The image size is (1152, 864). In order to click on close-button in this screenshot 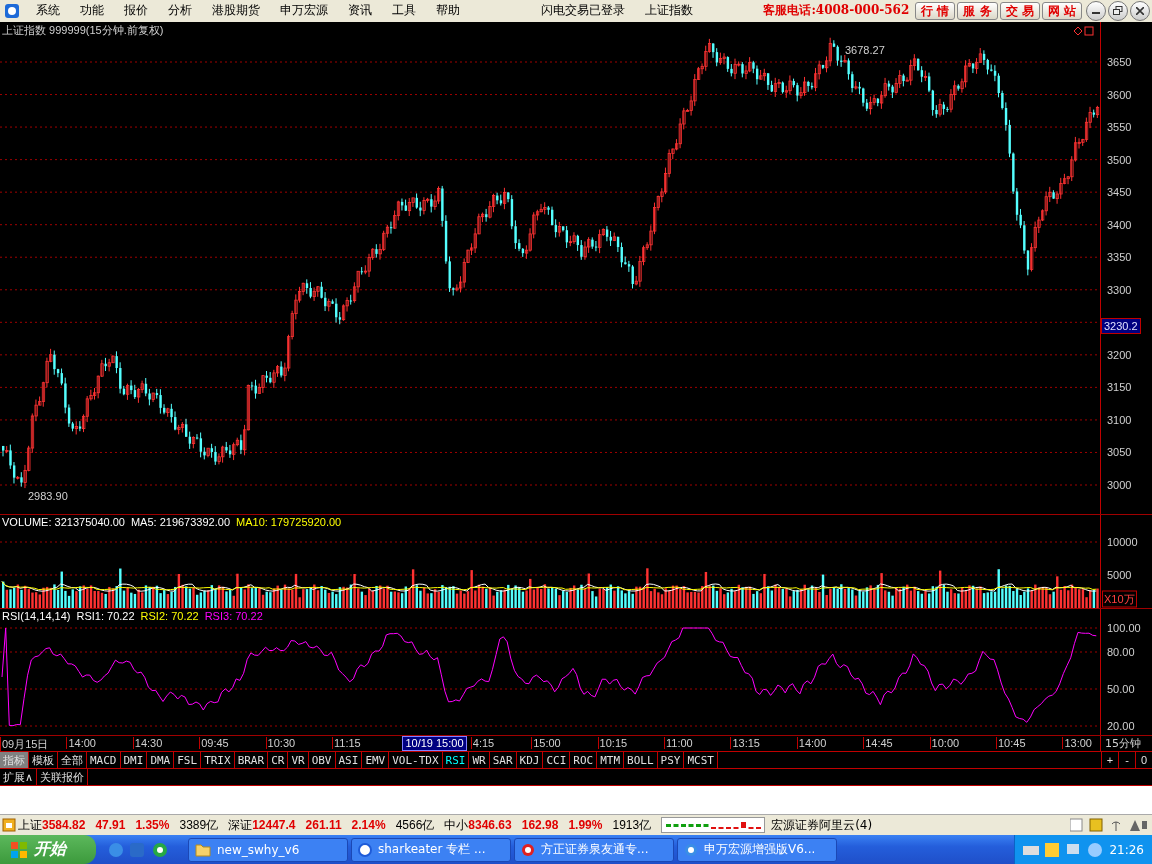, I will do `click(1140, 11)`.